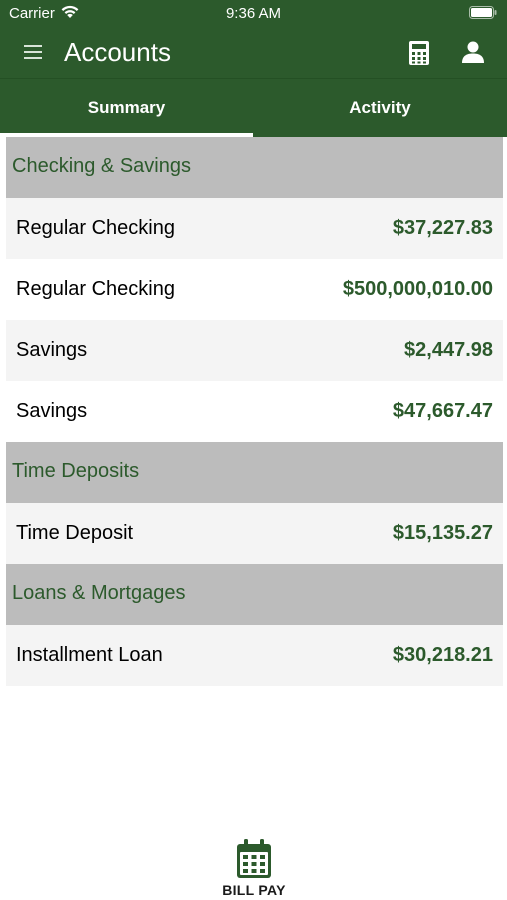 This screenshot has height=900, width=507. I want to click on tab-activity: Activity, so click(380, 108).